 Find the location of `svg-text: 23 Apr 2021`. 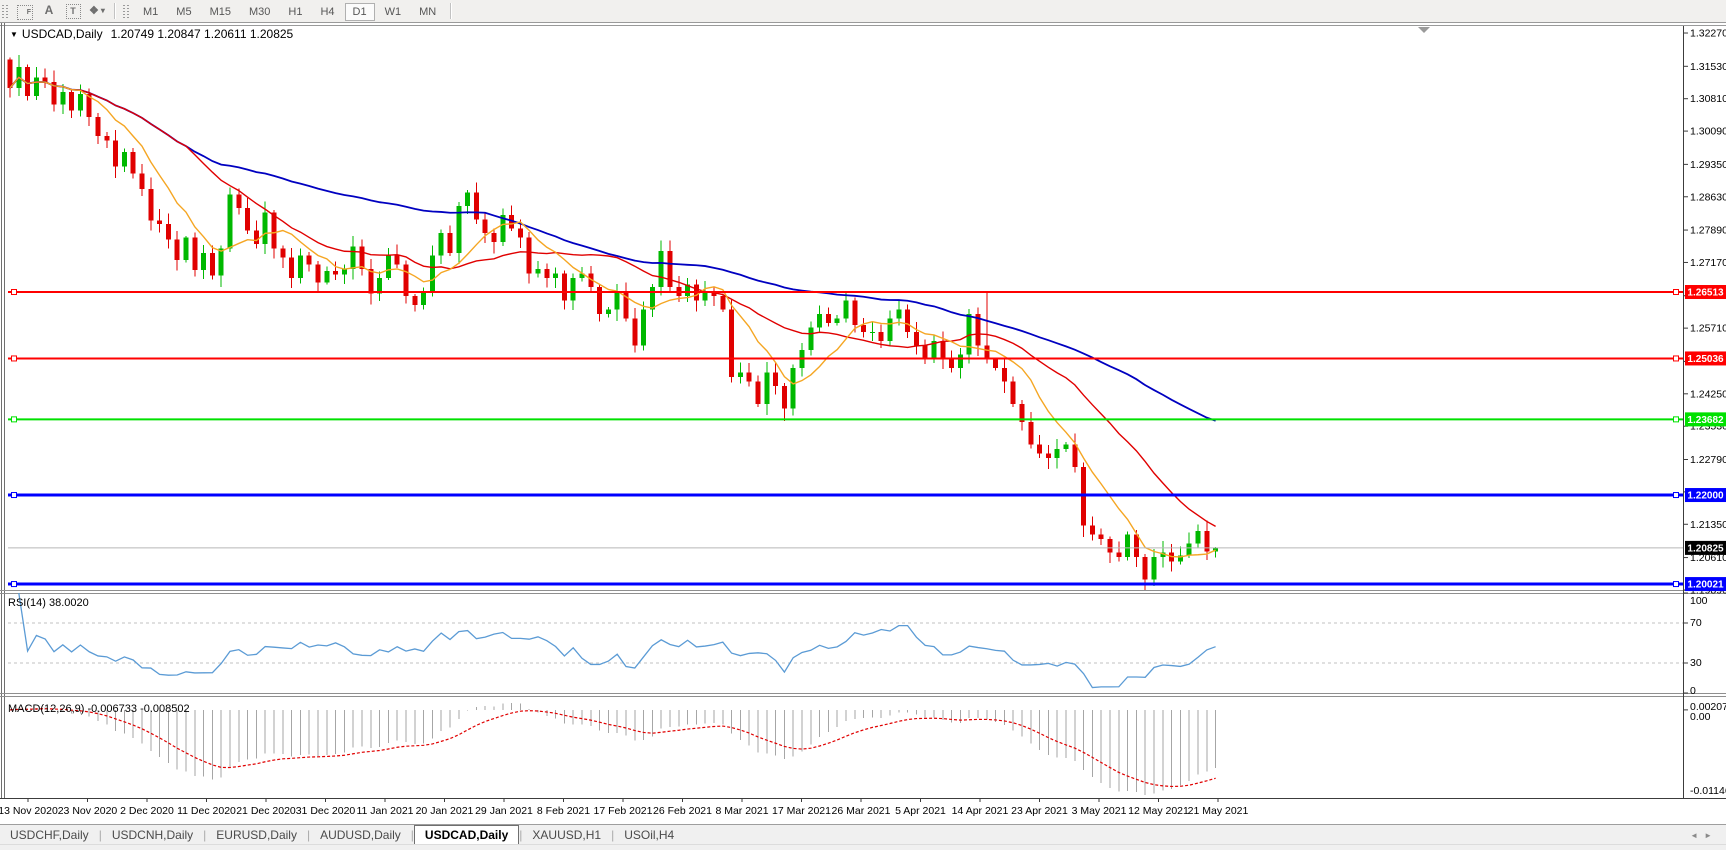

svg-text: 23 Apr 2021 is located at coordinates (1039, 811).